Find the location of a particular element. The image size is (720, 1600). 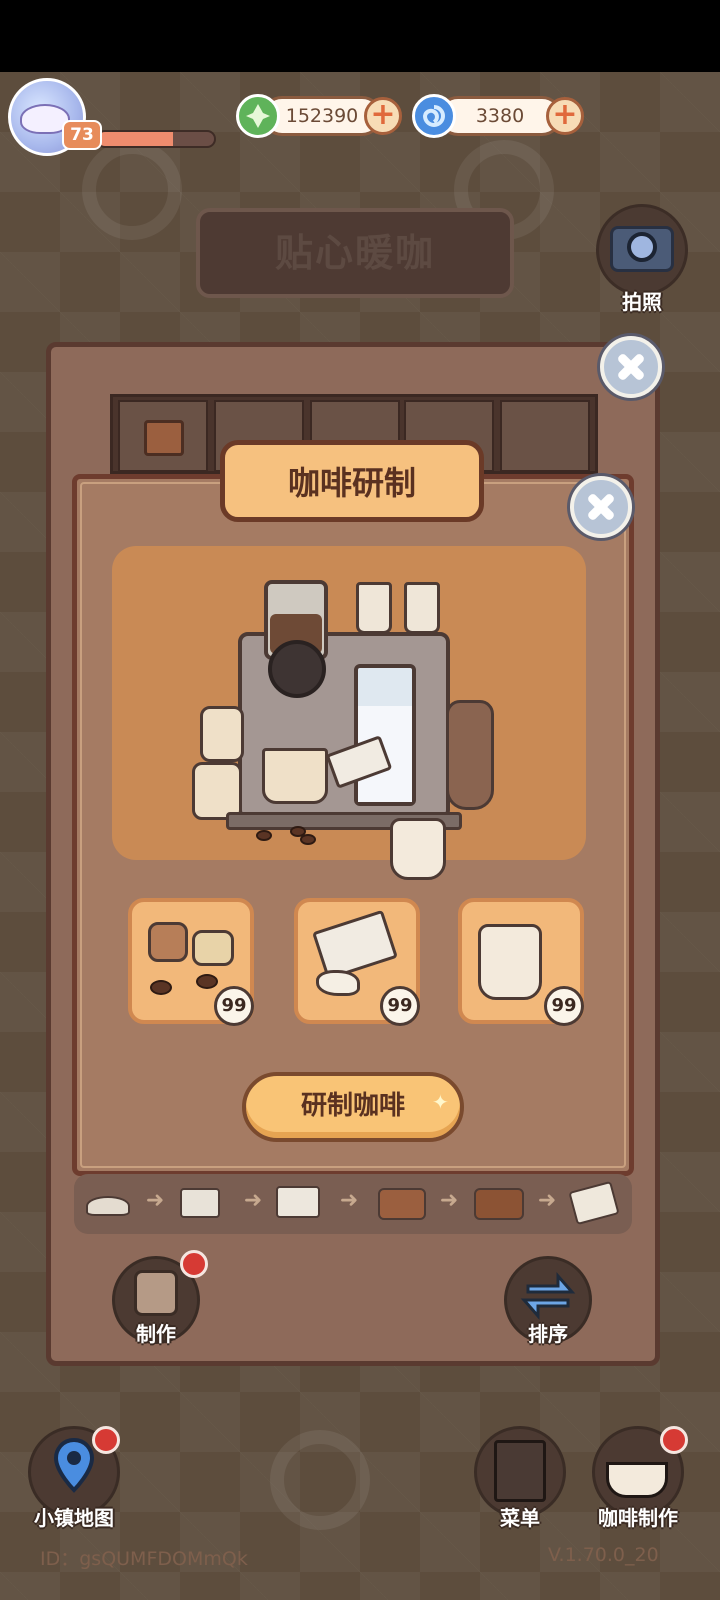

coffee-grounds-icon is located at coordinates (168, 942).